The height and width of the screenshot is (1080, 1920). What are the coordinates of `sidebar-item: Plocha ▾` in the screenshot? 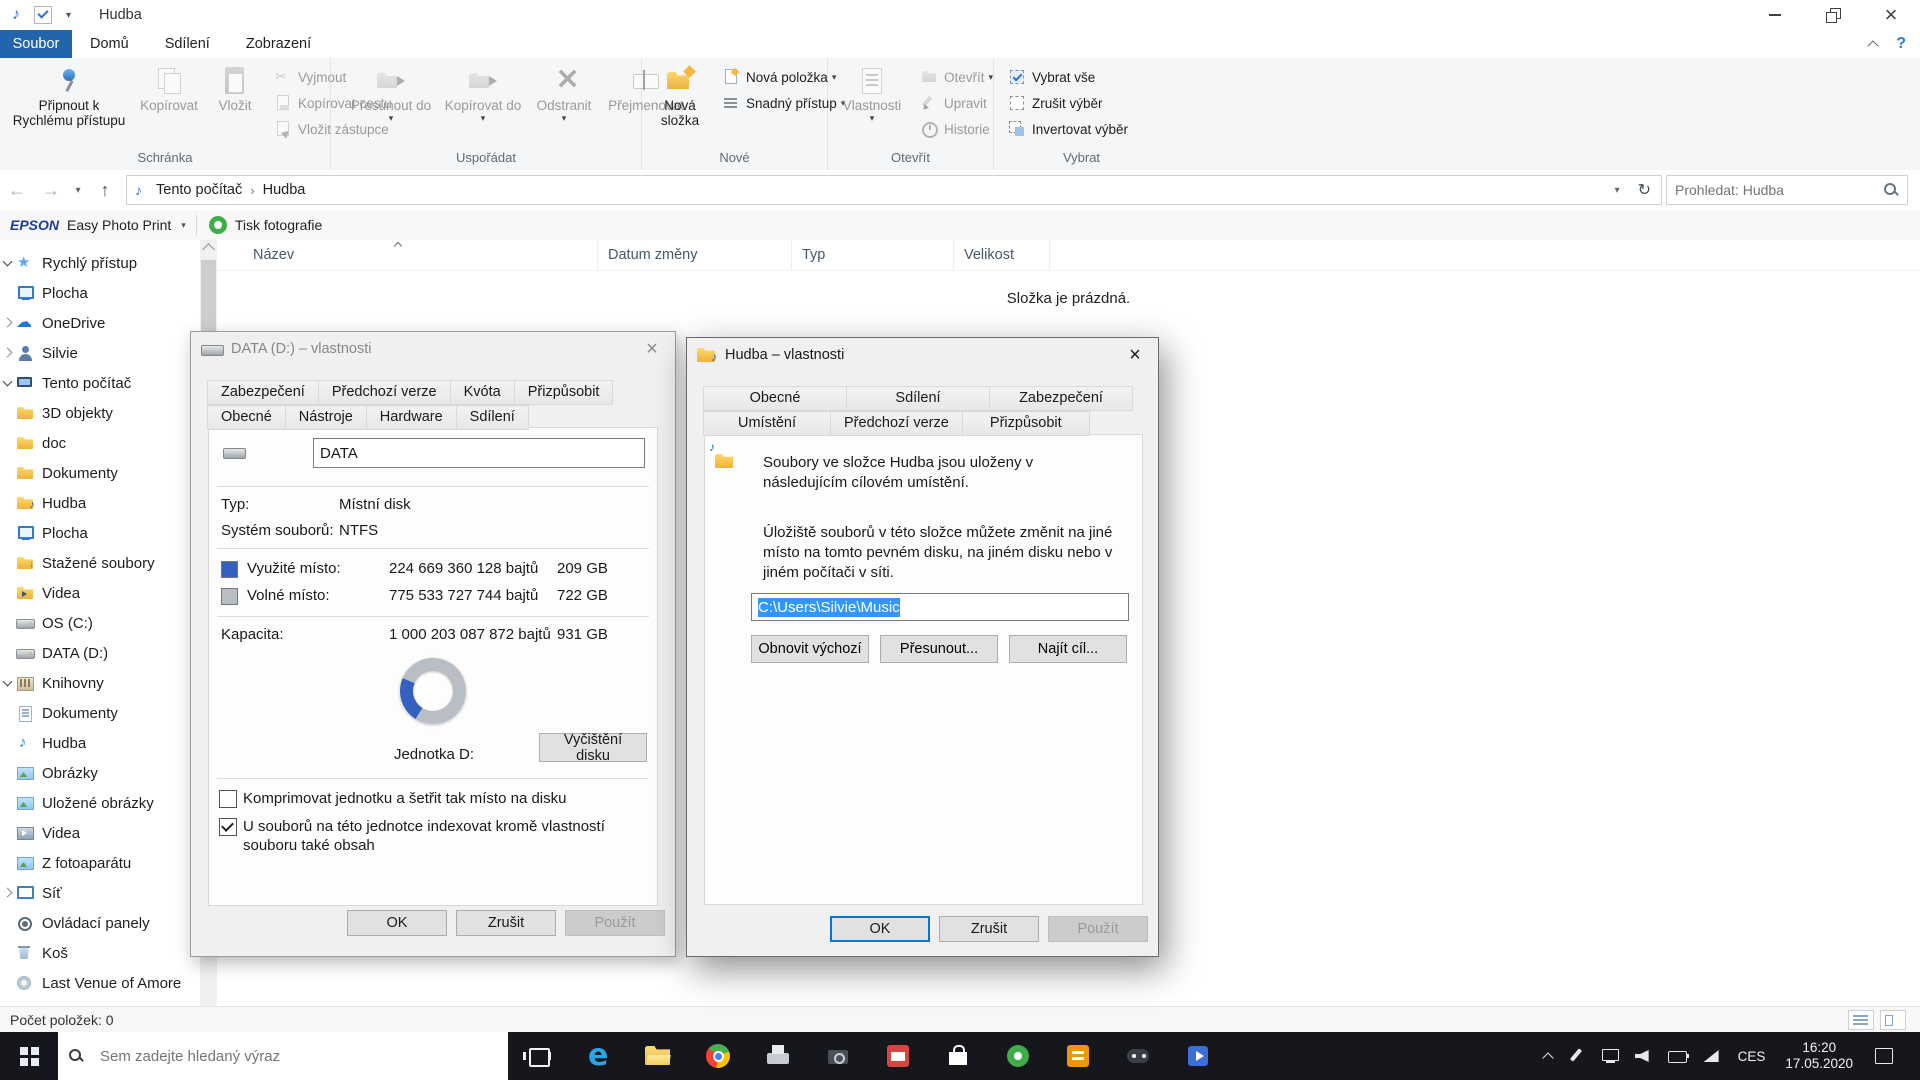 It's located at (100, 293).